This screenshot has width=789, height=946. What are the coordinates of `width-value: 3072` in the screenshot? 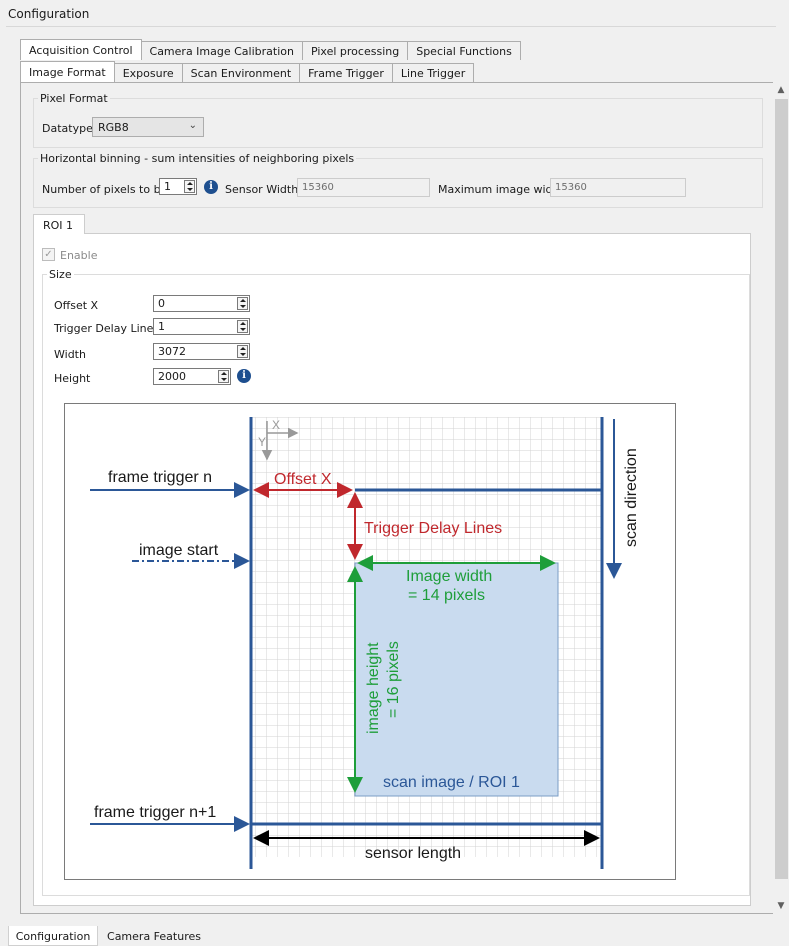 It's located at (172, 351).